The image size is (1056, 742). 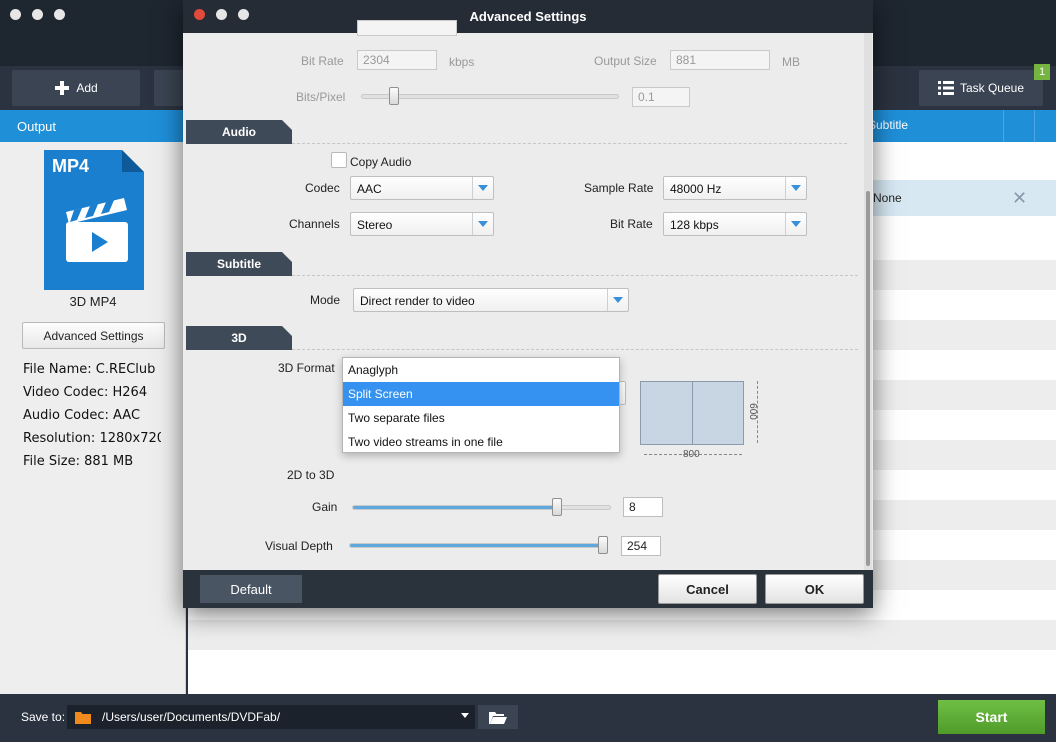 I want to click on output-size-label: Output Size, so click(x=625, y=61).